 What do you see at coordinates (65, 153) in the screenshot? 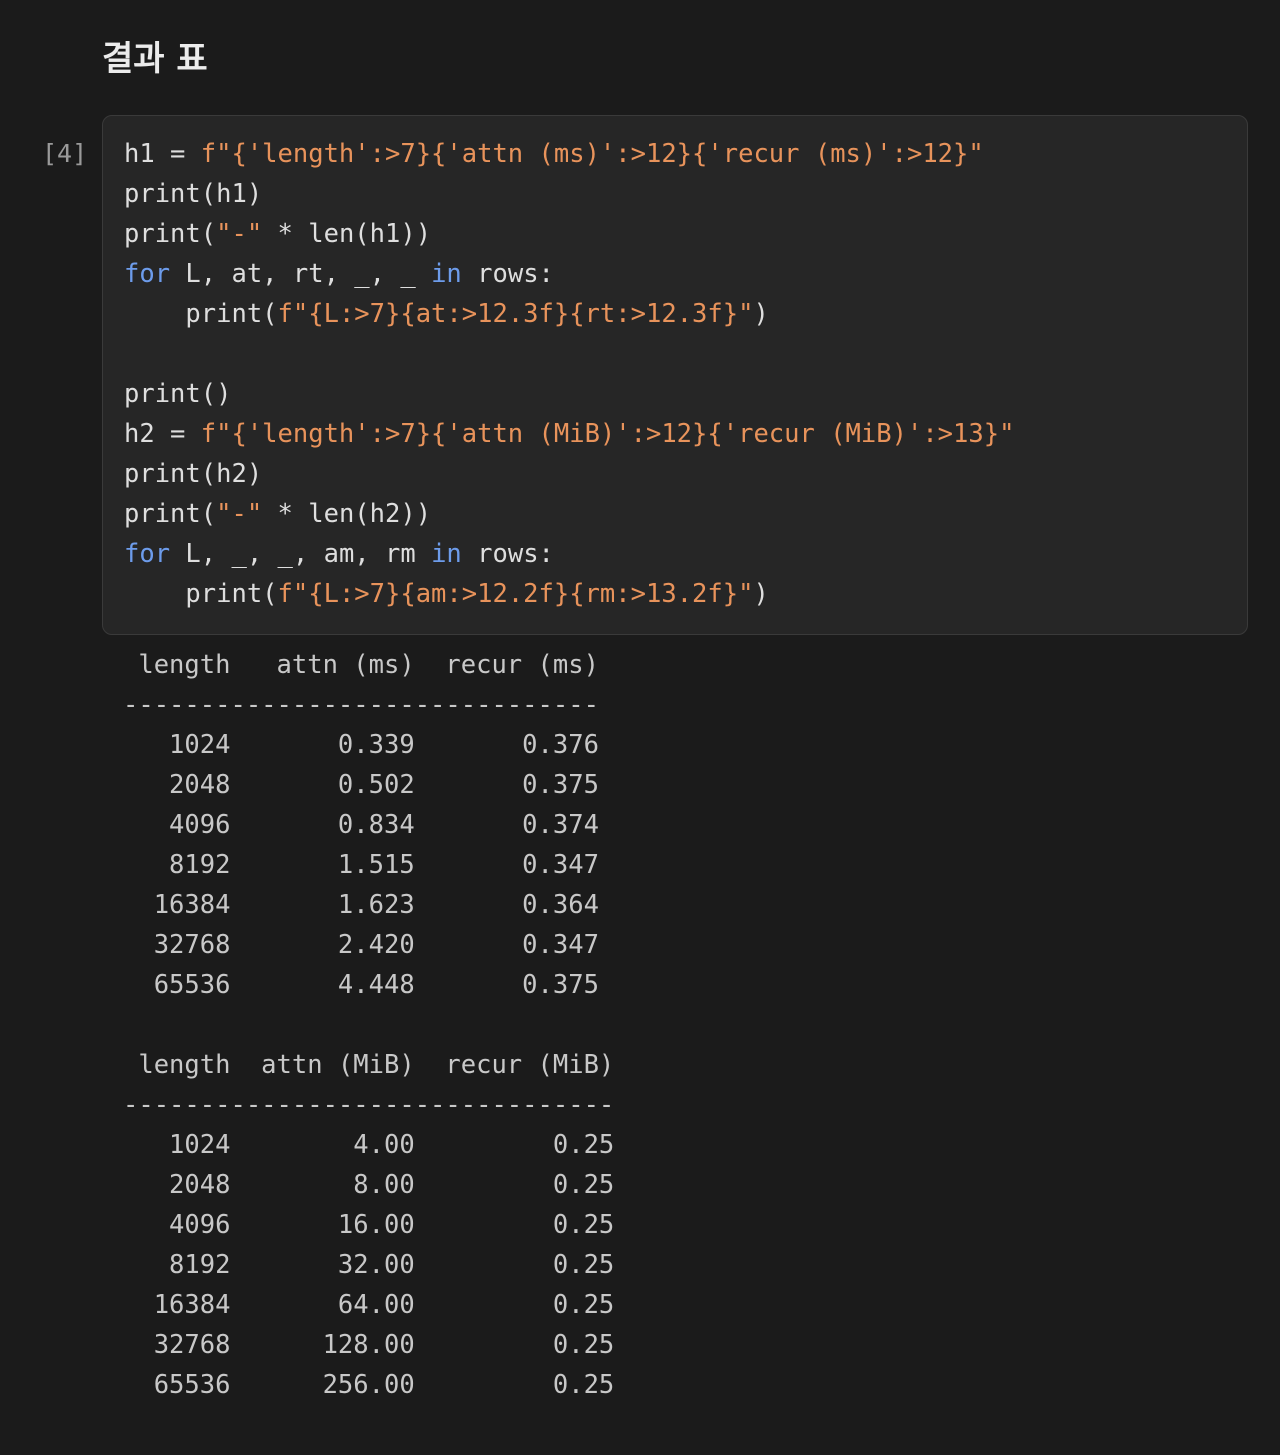
I see `execution-count: [4]` at bounding box center [65, 153].